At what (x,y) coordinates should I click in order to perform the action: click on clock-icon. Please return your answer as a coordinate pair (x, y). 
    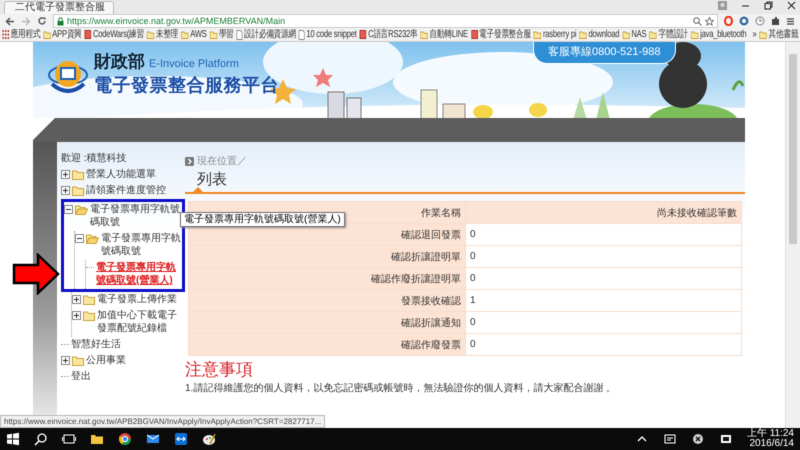
    Looking at the image, I should click on (760, 21).